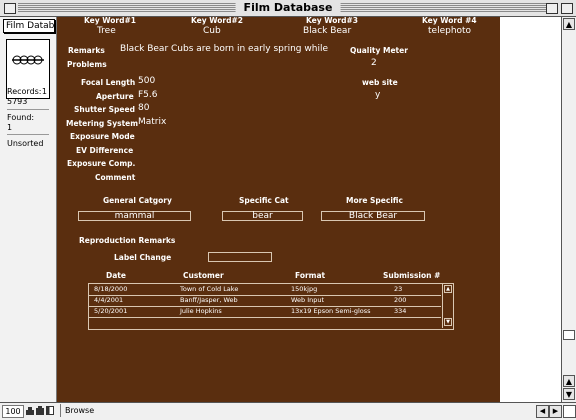 The width and height of the screenshot is (576, 420). I want to click on column-header-date: Date, so click(116, 275).